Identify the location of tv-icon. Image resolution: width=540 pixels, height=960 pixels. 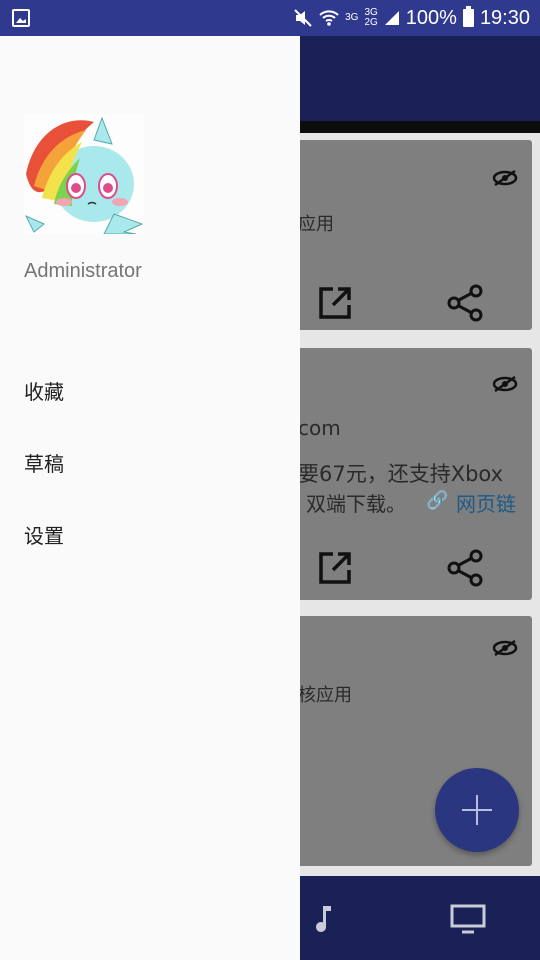
(468, 919).